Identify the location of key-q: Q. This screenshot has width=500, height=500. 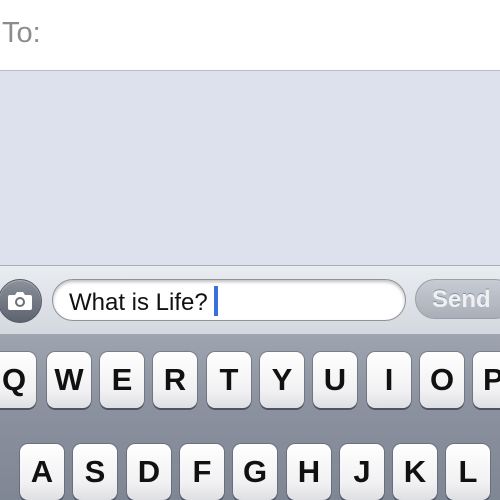
(18, 380).